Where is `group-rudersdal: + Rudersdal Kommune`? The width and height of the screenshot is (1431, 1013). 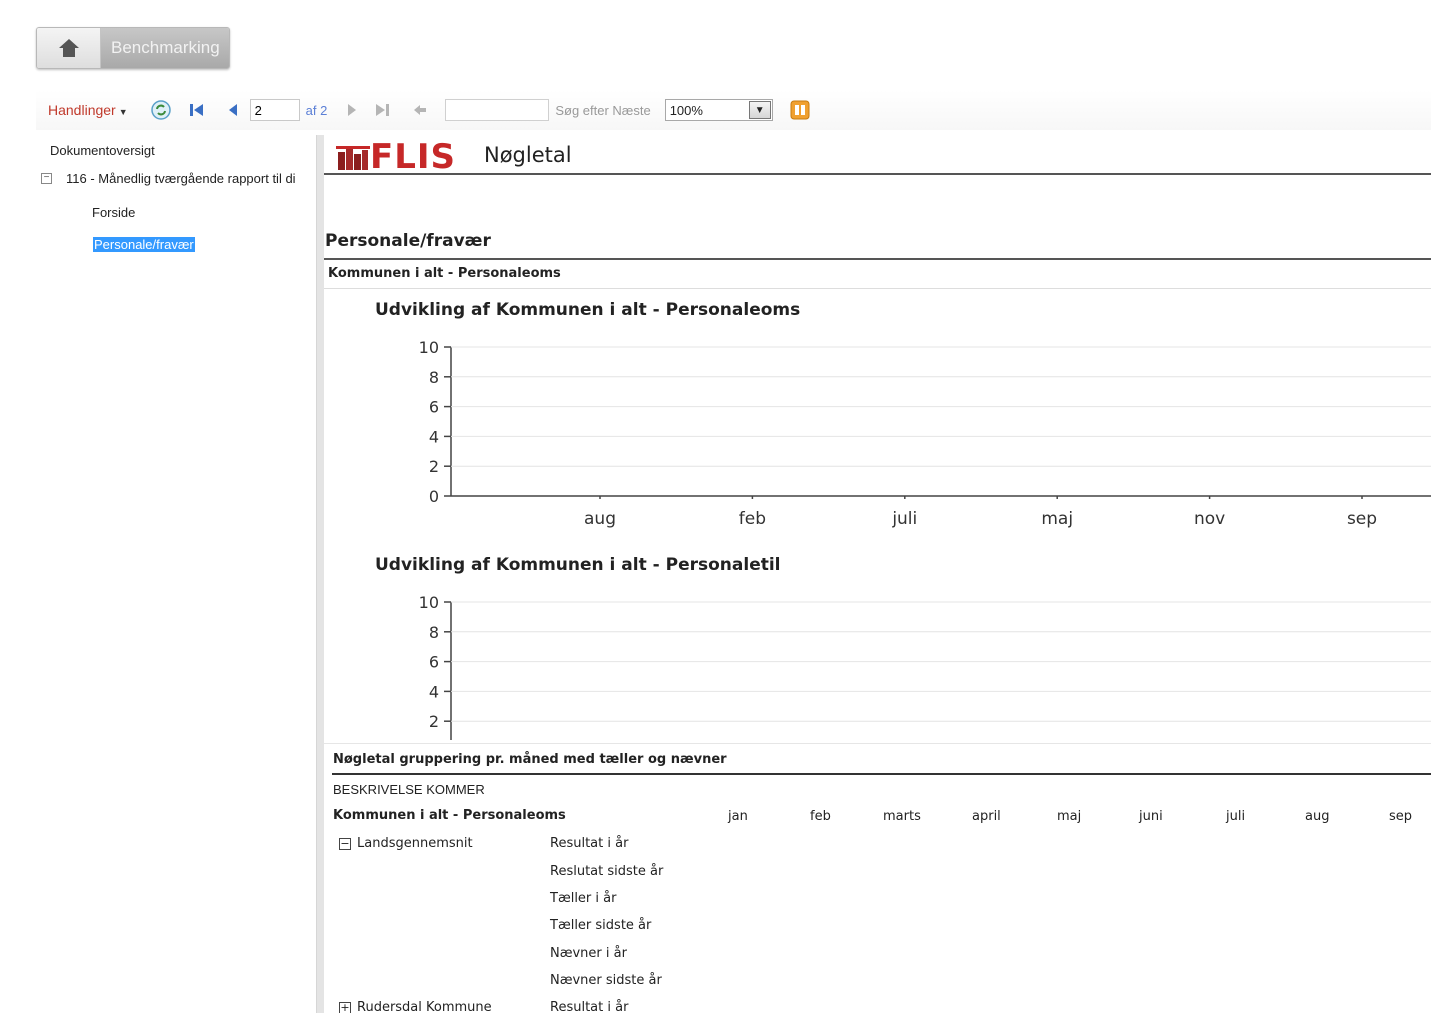 group-rudersdal: + Rudersdal Kommune is located at coordinates (415, 1006).